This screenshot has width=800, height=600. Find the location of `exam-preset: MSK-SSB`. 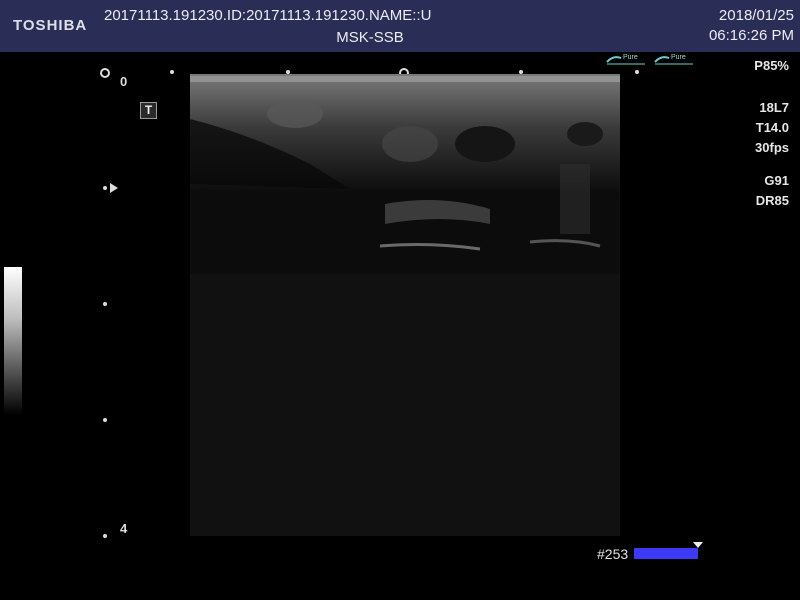

exam-preset: MSK-SSB is located at coordinates (370, 37).